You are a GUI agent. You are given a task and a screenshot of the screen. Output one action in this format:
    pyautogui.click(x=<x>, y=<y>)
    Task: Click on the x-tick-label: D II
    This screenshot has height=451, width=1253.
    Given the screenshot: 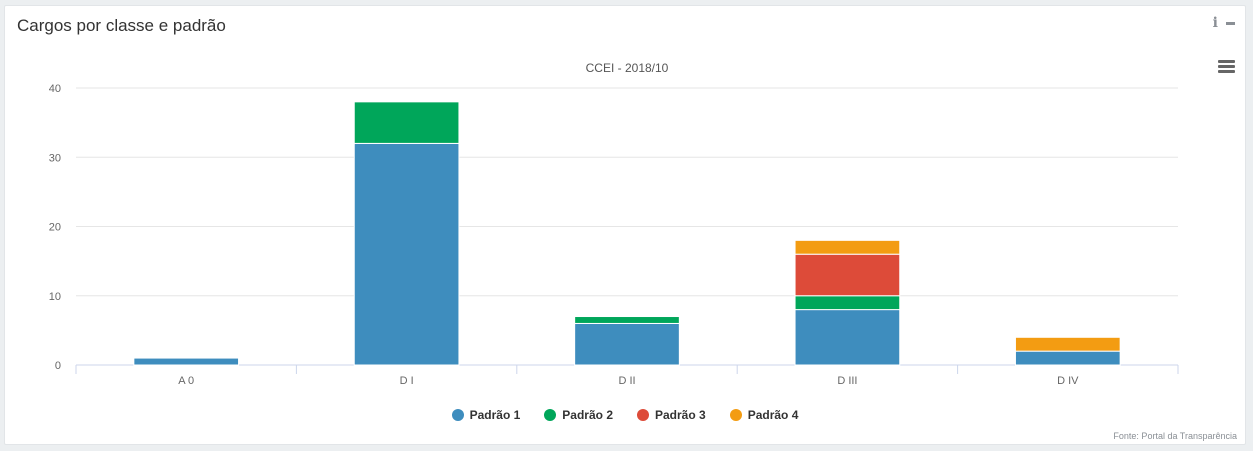 What is the action you would take?
    pyautogui.click(x=626, y=381)
    